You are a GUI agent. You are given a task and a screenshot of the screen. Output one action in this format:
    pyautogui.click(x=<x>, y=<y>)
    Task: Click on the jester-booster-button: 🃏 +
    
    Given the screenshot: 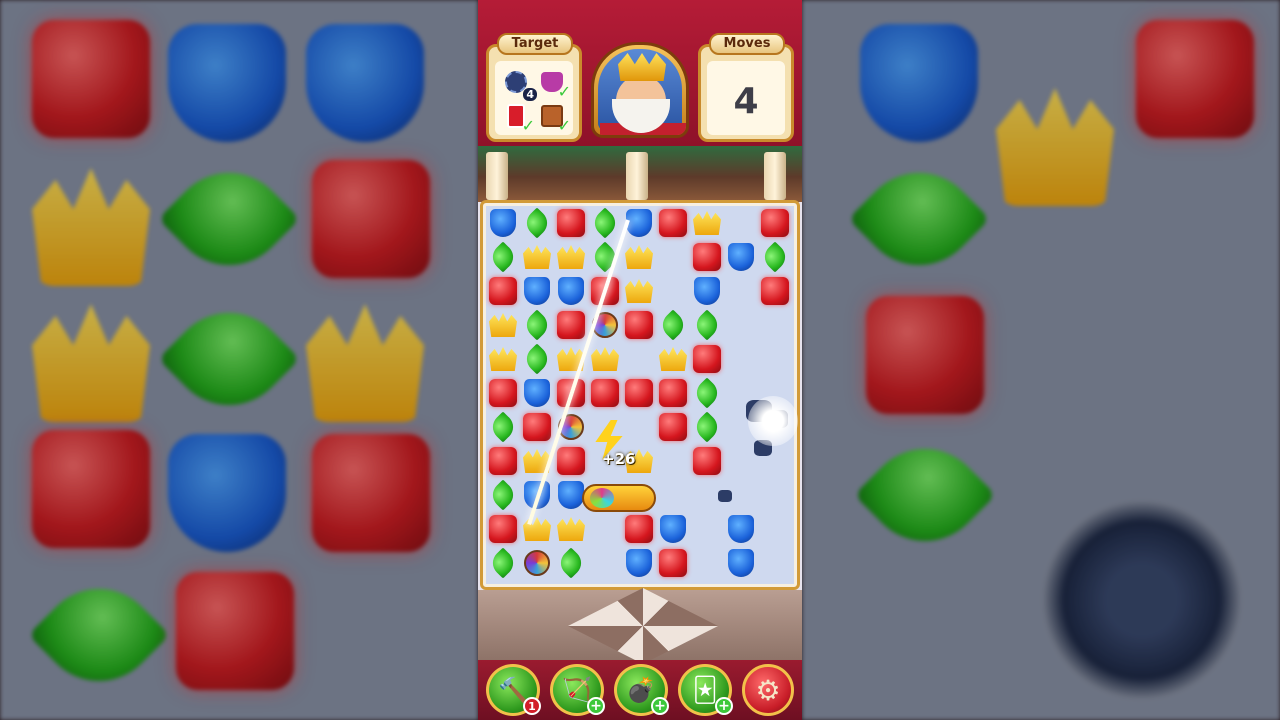 What is the action you would take?
    pyautogui.click(x=705, y=690)
    